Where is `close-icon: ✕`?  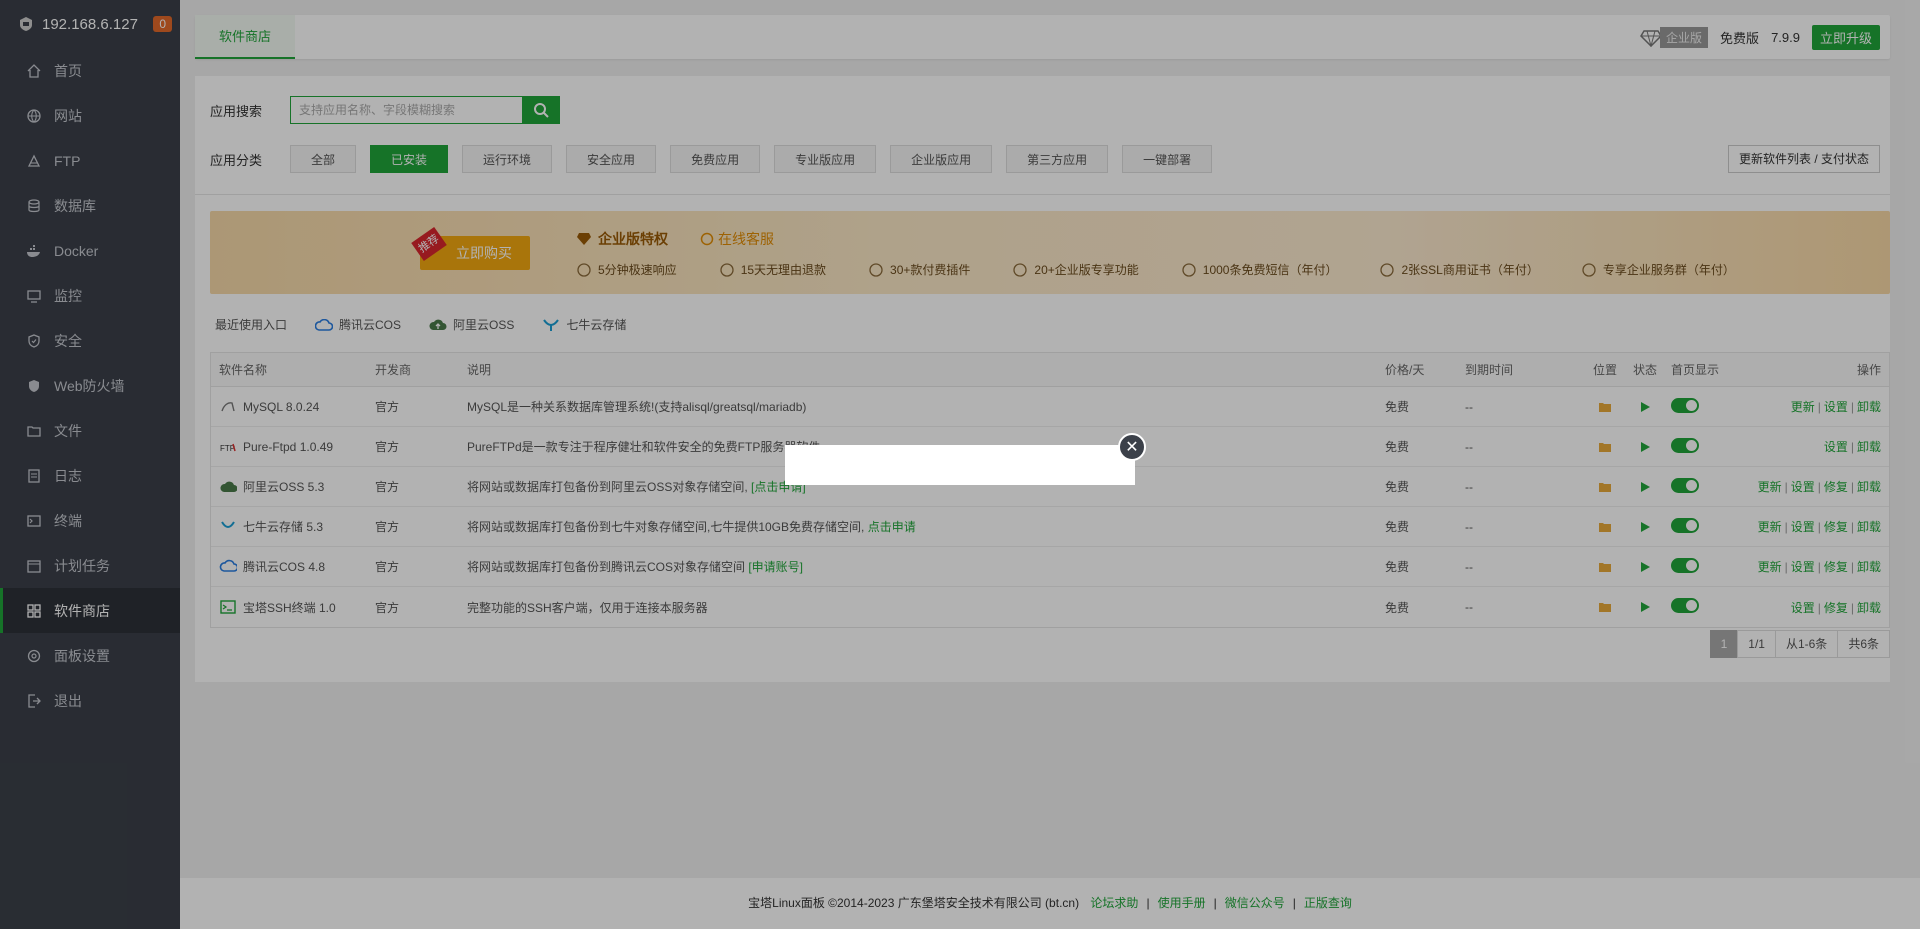
close-icon: ✕ is located at coordinates (1132, 447).